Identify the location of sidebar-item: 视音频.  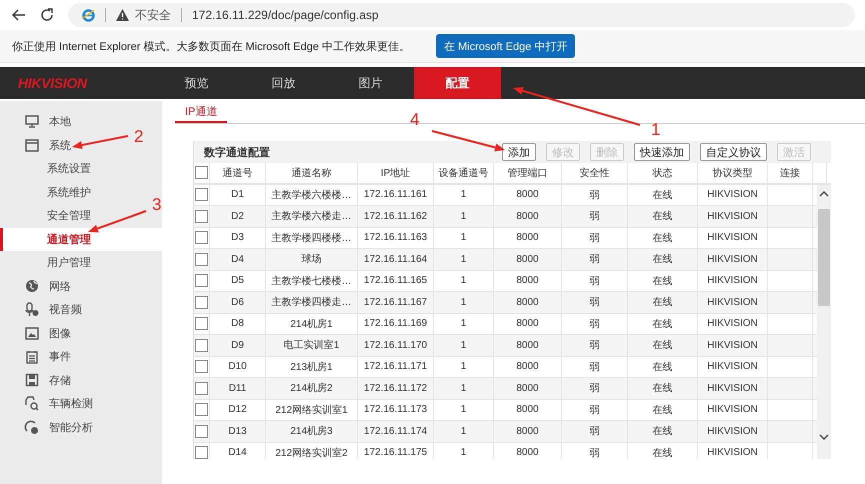
(41, 310).